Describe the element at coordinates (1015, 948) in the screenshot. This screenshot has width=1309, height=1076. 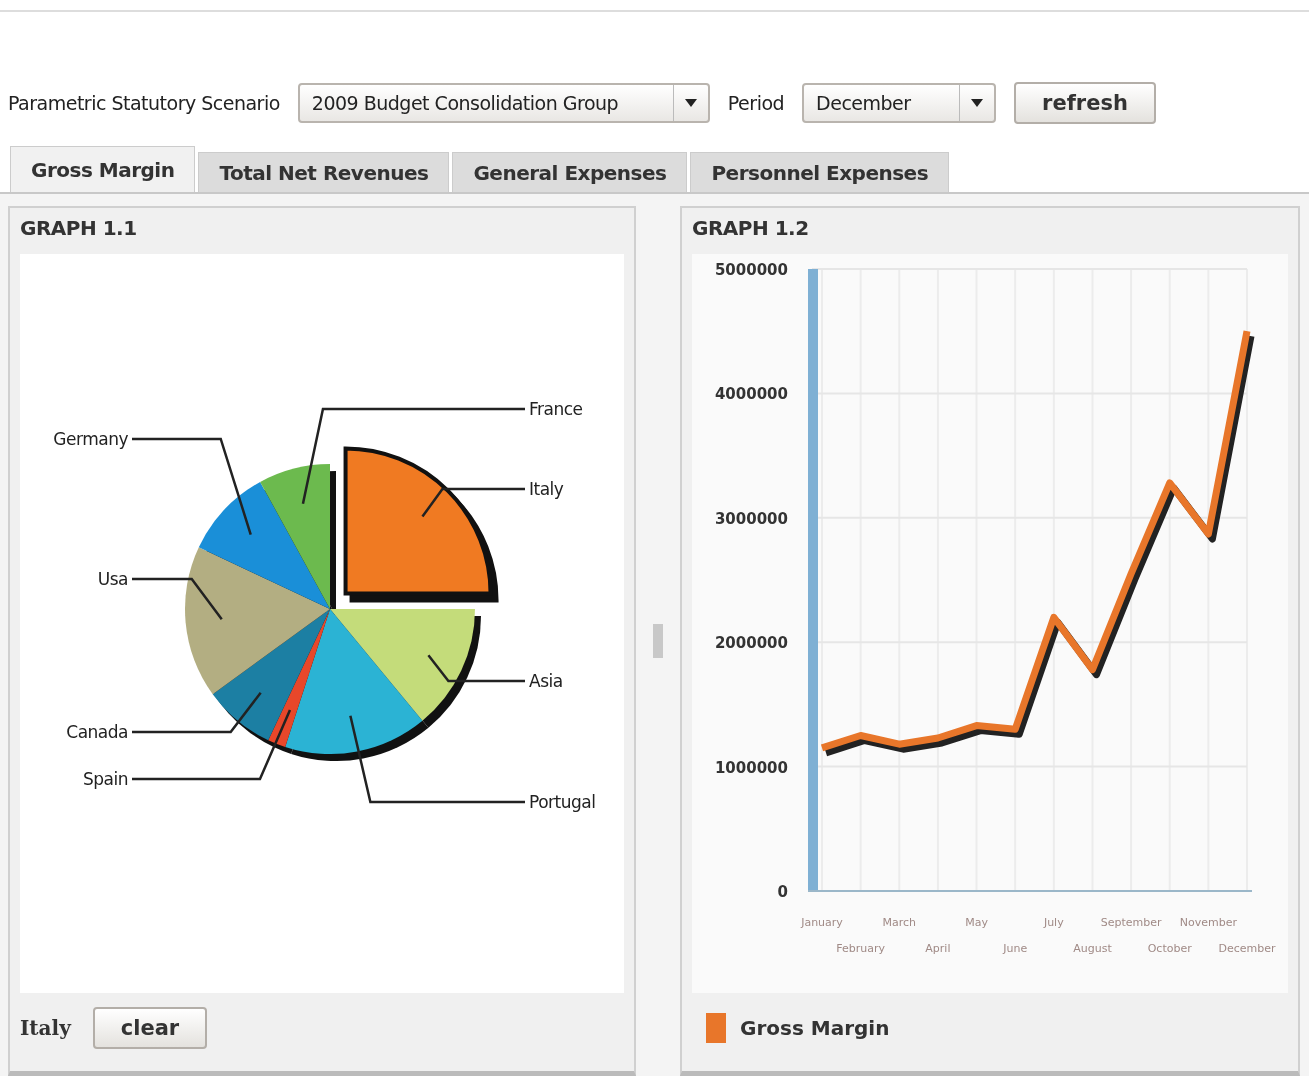
I see `x-tick-label: June` at that location.